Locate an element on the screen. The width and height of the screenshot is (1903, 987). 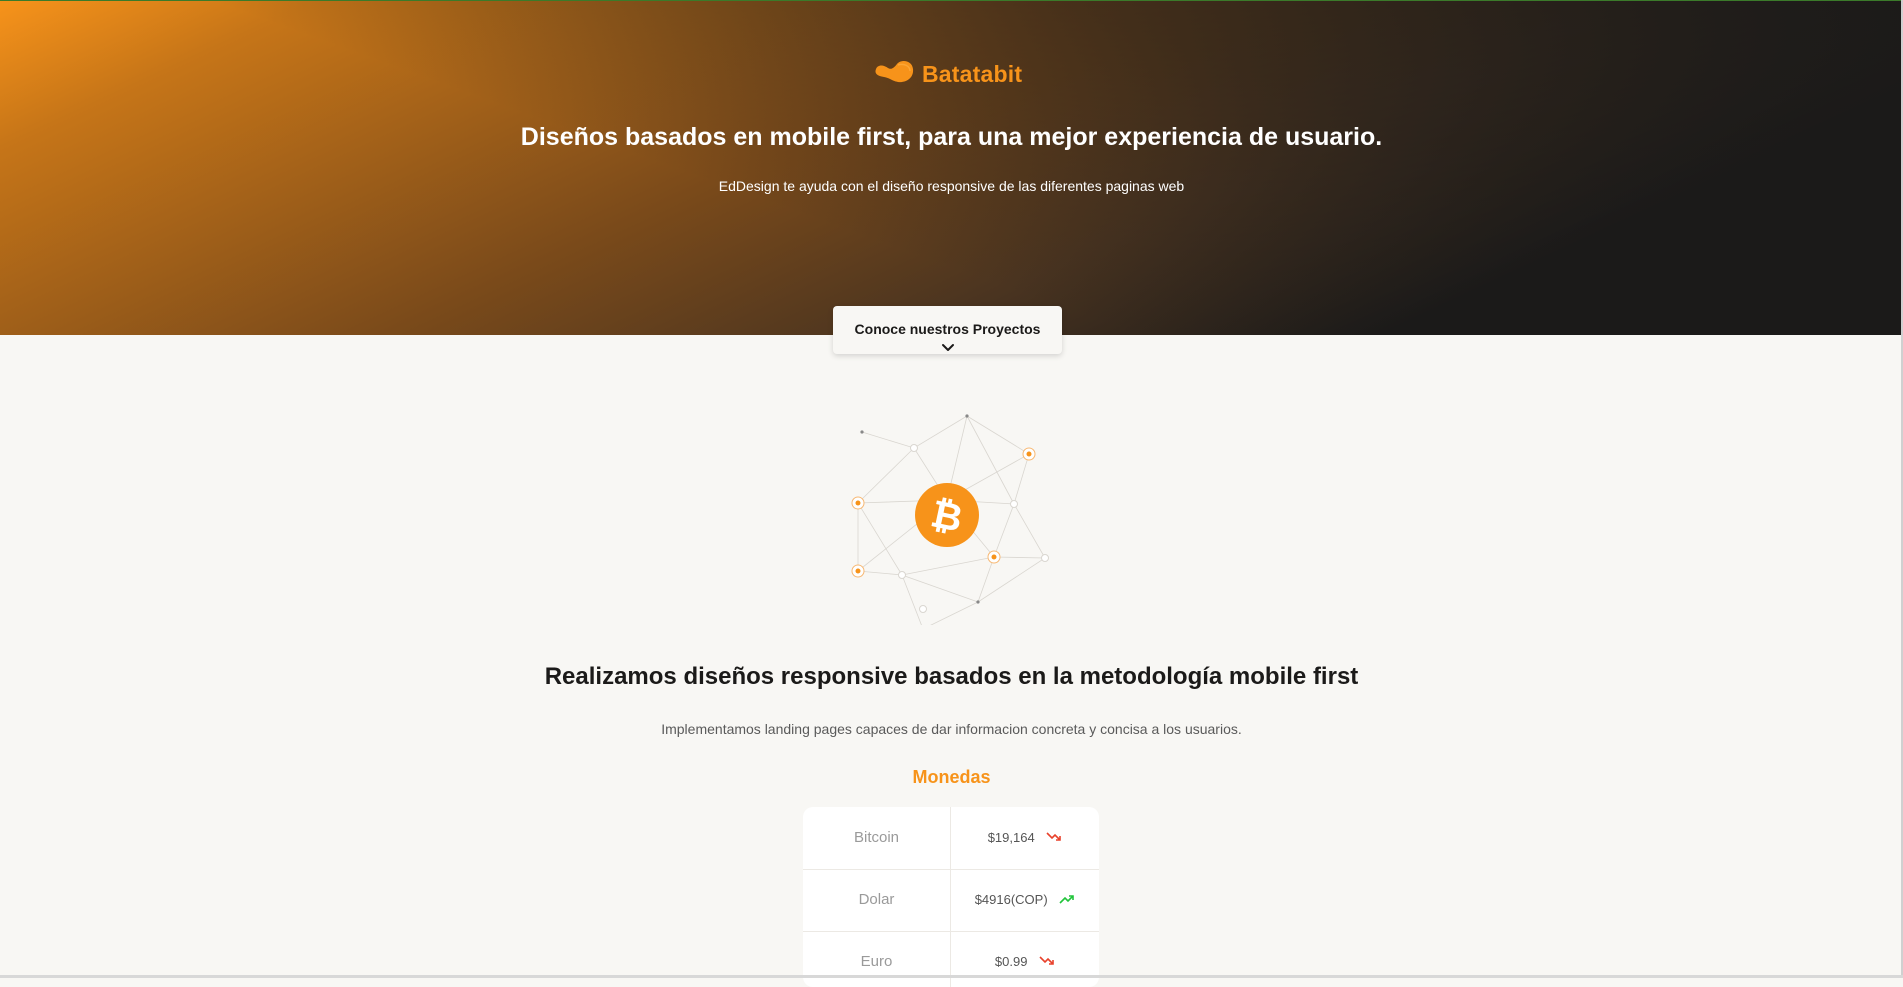
table-row: Dolar $4916(COP) is located at coordinates (951, 900).